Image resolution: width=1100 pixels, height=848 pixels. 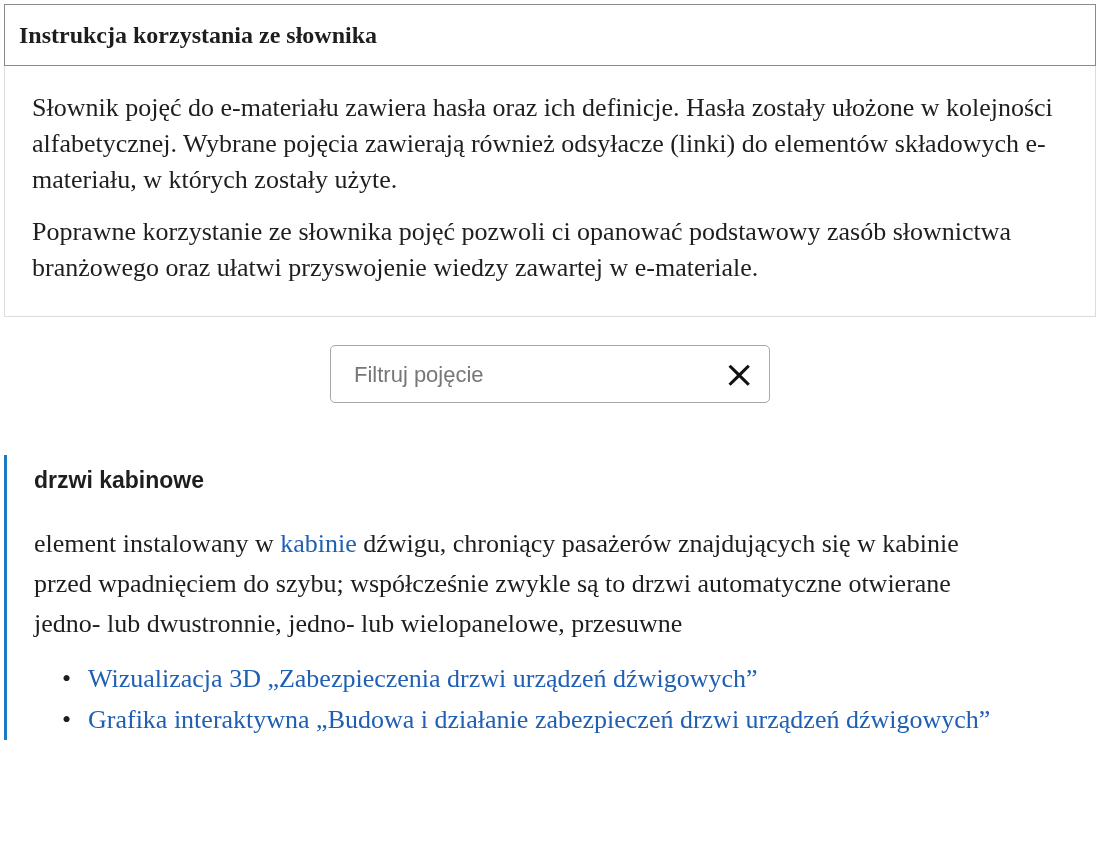 What do you see at coordinates (550, 374) in the screenshot?
I see `filter-field: Filtruj pojęcie ×` at bounding box center [550, 374].